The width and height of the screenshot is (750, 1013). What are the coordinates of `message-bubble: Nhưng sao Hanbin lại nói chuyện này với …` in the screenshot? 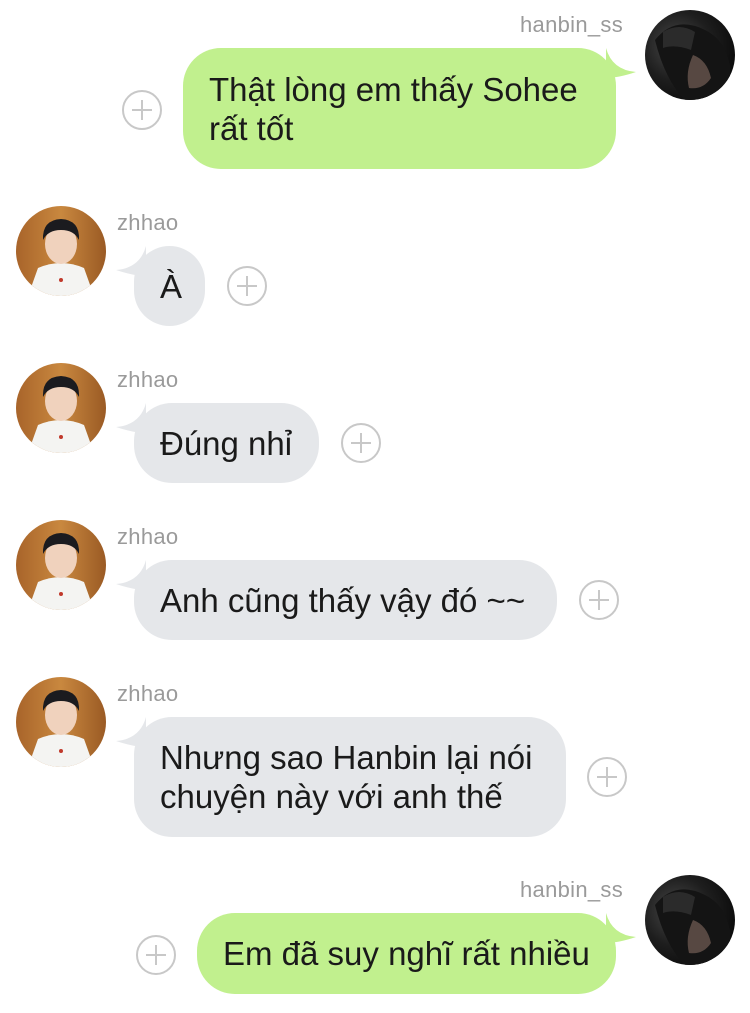 It's located at (350, 777).